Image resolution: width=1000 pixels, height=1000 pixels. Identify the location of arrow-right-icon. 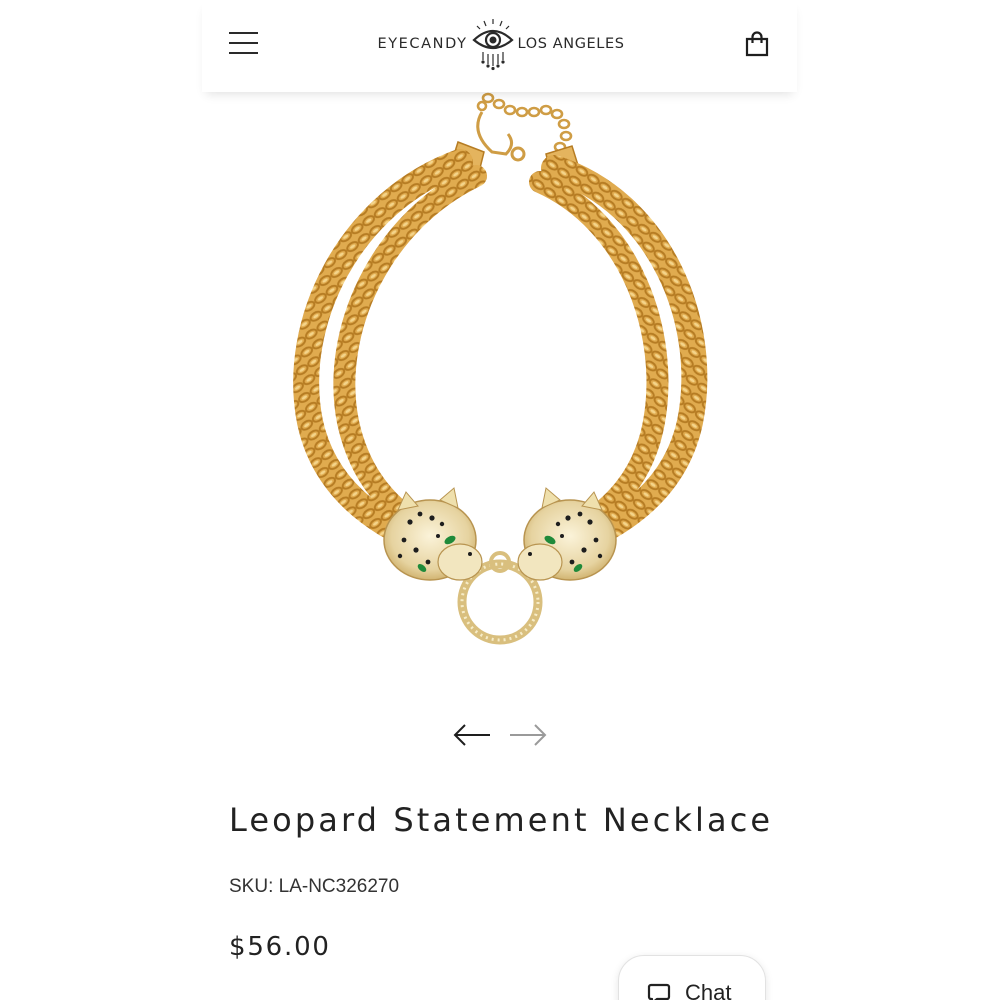
(528, 735).